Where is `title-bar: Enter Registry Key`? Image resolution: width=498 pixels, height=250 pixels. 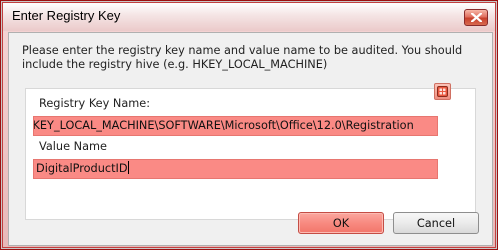 title-bar: Enter Registry Key is located at coordinates (249, 17).